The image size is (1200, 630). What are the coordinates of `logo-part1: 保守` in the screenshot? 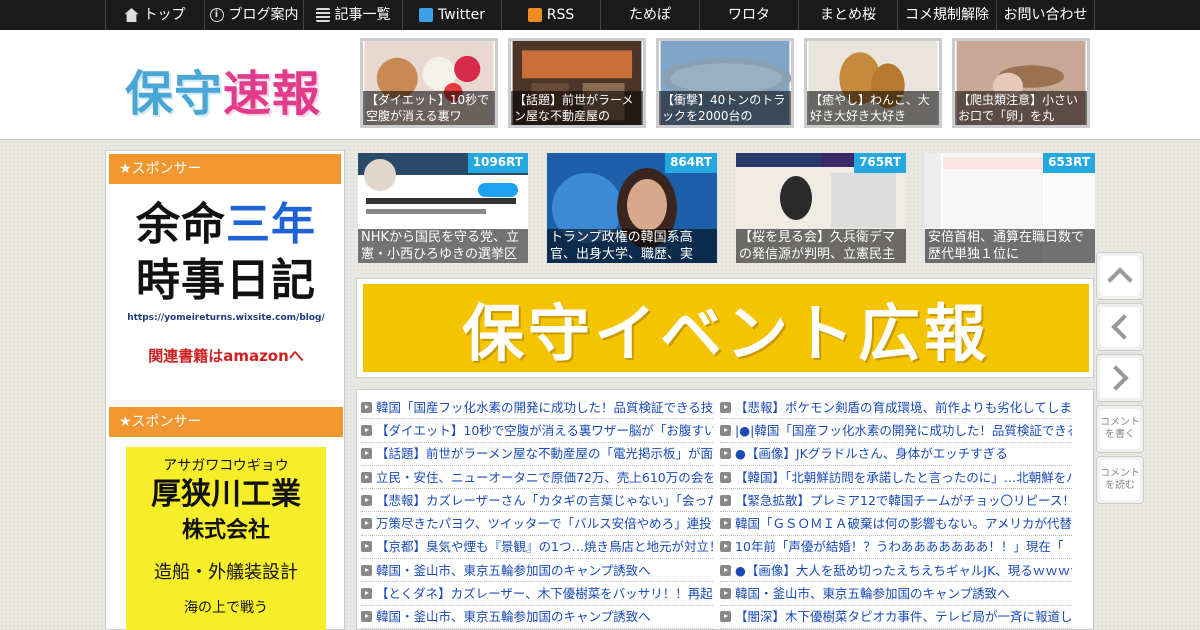 It's located at (174, 94).